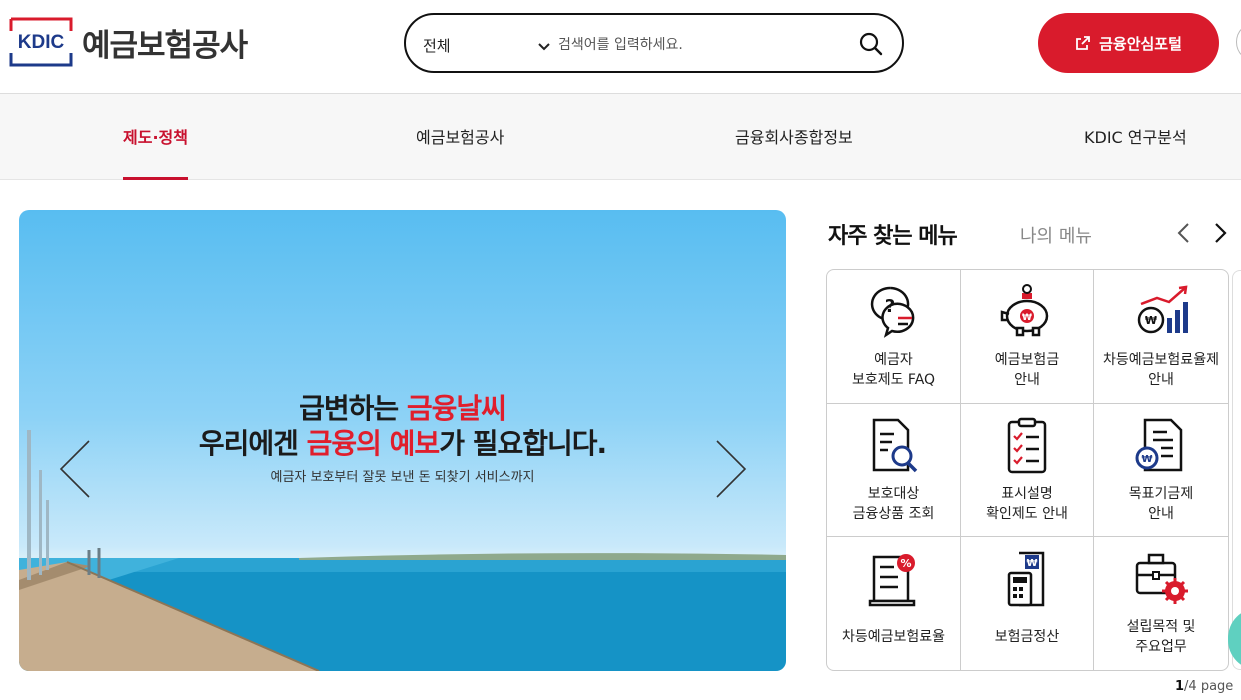  What do you see at coordinates (1161, 337) in the screenshot?
I see `quick-menu-item: ₩ 차등예금보험료율제 안내` at bounding box center [1161, 337].